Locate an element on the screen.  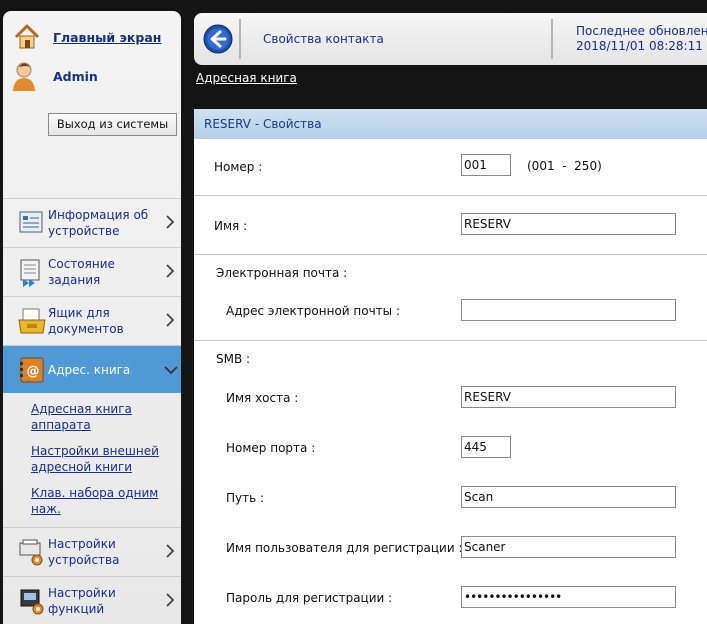
email-input is located at coordinates (568, 310).